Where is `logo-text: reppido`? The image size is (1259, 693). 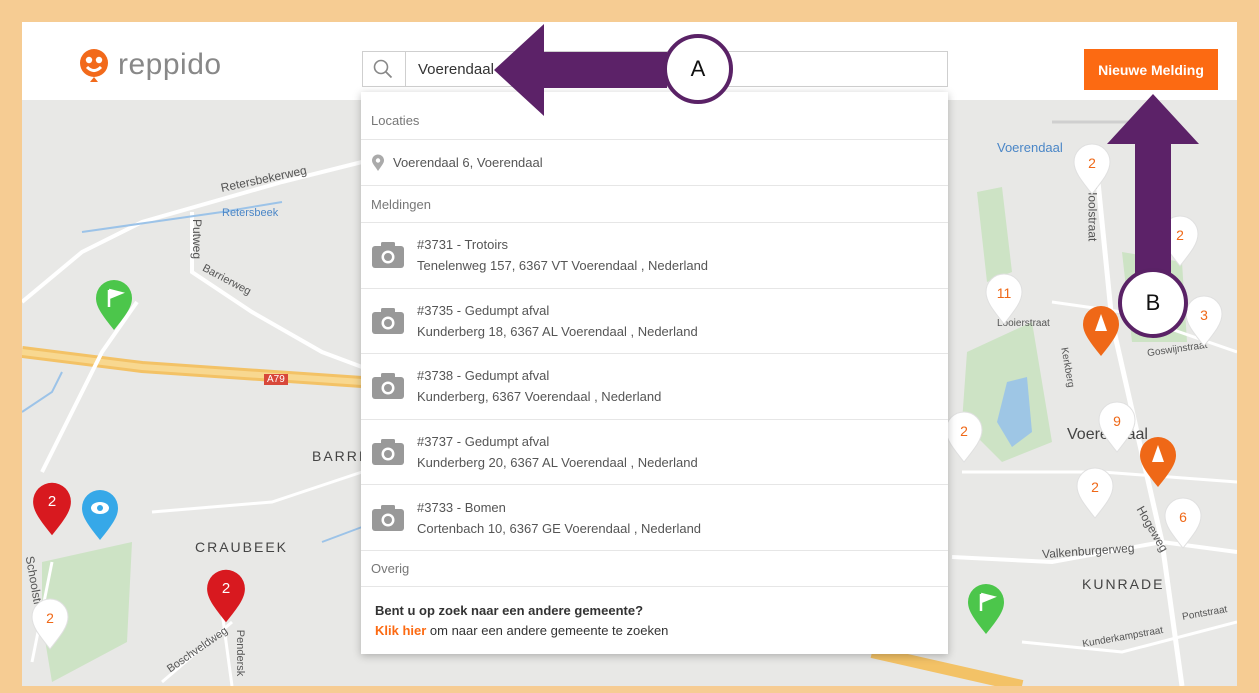 logo-text: reppido is located at coordinates (170, 64).